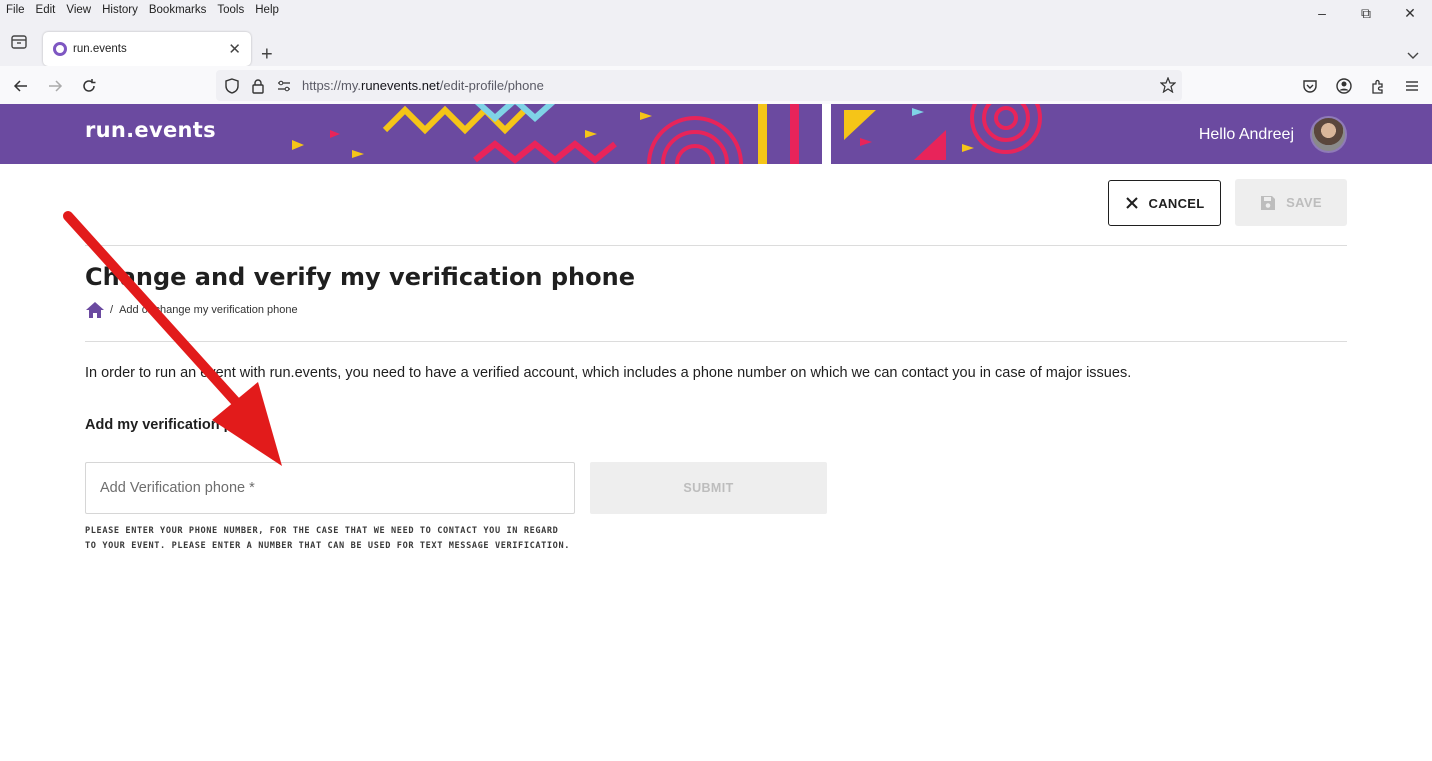 This screenshot has width=1432, height=761. I want to click on avatar, so click(1328, 134).